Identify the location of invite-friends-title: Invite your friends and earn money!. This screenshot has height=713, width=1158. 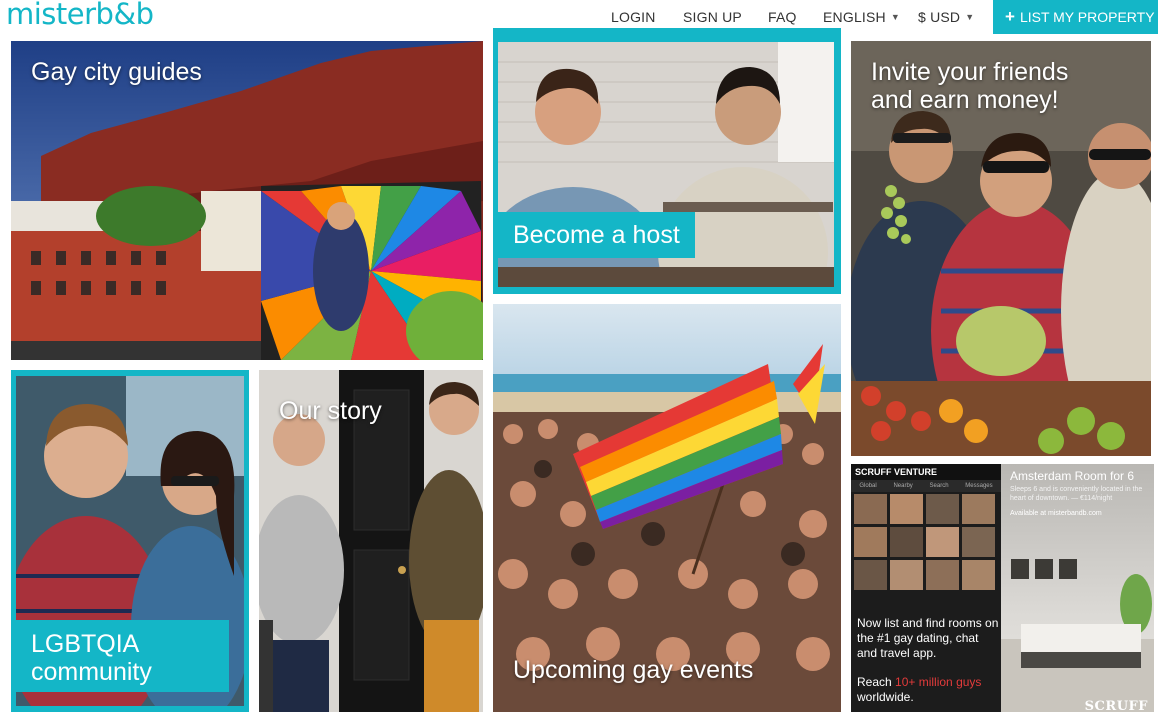
(969, 86).